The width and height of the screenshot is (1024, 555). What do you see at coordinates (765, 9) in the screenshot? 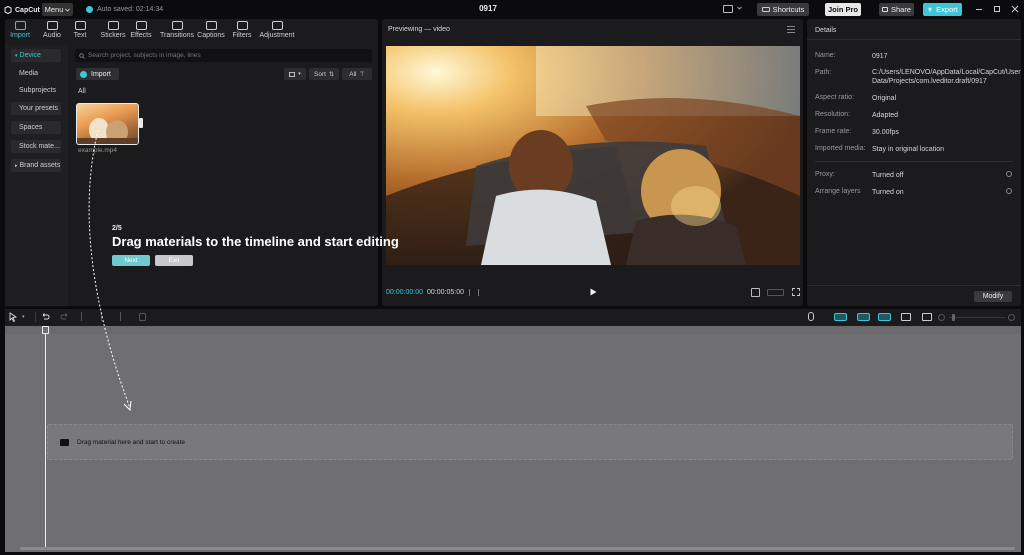
I see `keyboard-icon` at bounding box center [765, 9].